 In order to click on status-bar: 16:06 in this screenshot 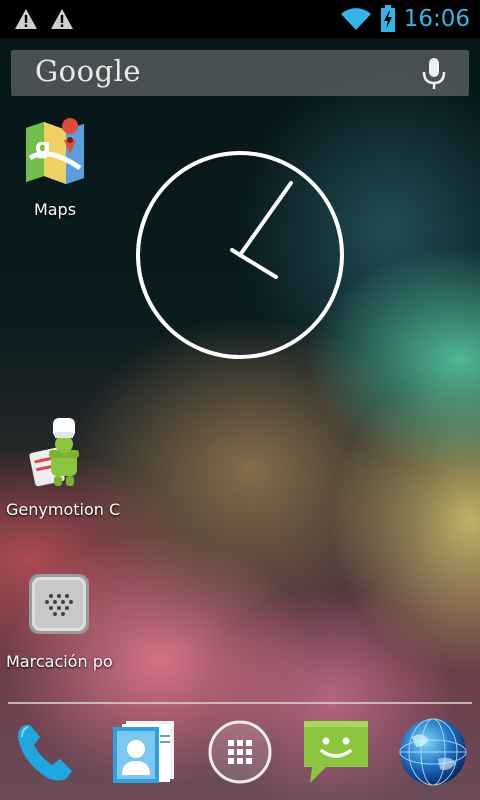, I will do `click(240, 19)`.